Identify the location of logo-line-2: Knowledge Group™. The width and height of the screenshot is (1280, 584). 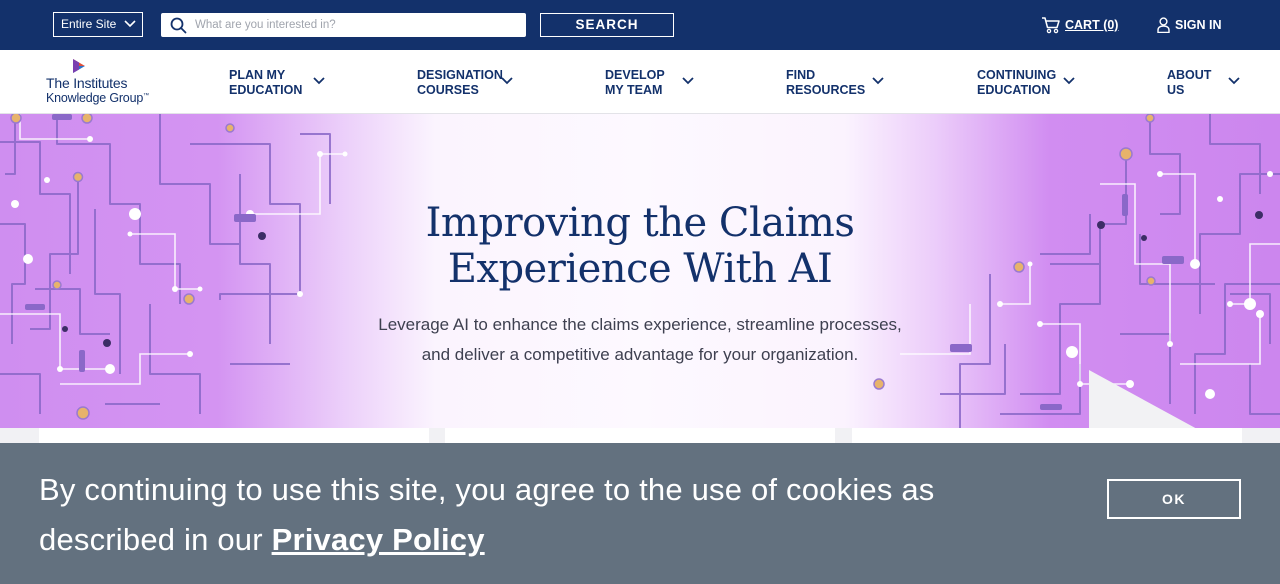
(97, 98).